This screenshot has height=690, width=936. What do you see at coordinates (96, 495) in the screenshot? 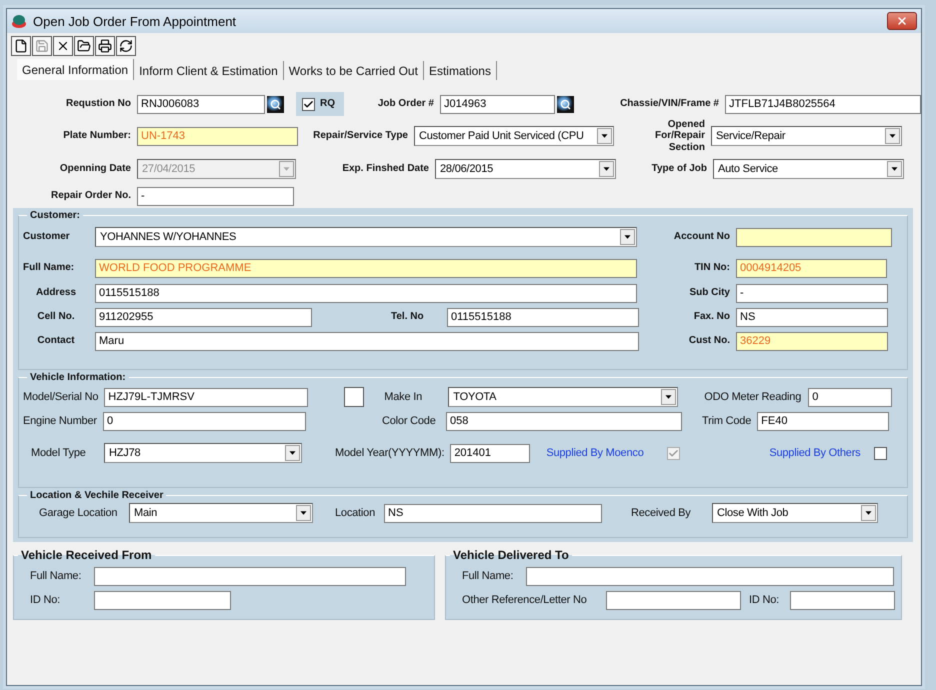
I see `group-title: Location & Vechile Receiver` at bounding box center [96, 495].